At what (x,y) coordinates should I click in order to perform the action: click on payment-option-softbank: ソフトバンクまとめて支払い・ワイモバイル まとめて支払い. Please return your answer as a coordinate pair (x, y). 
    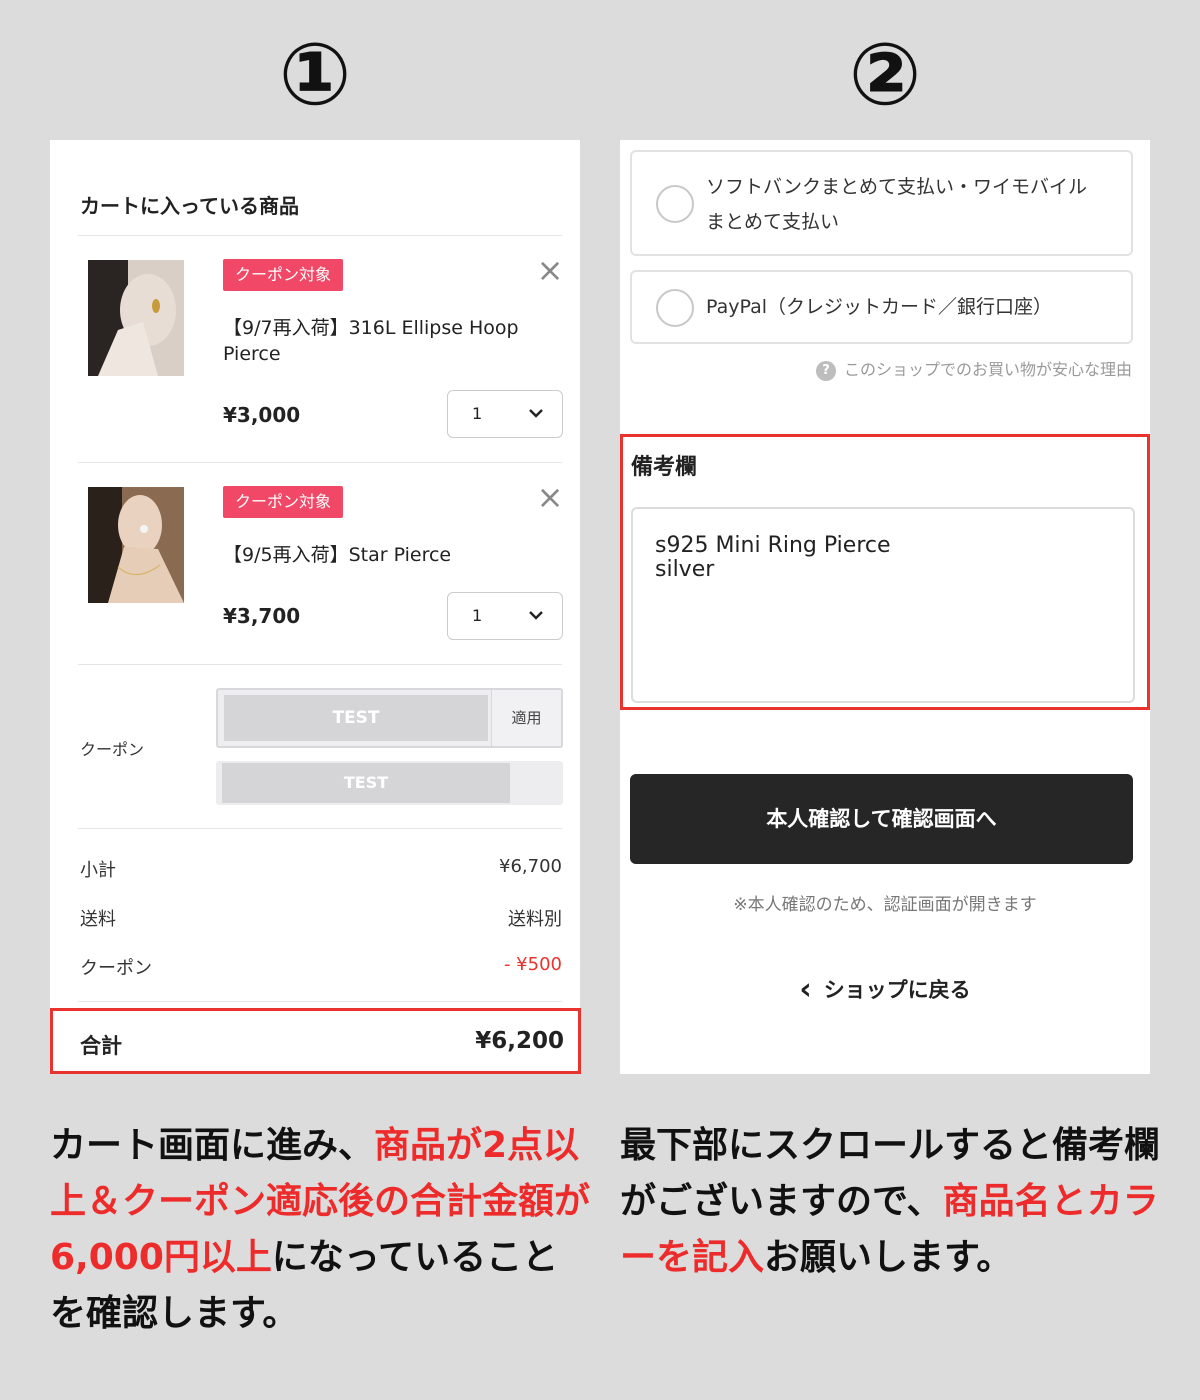
    Looking at the image, I should click on (881, 203).